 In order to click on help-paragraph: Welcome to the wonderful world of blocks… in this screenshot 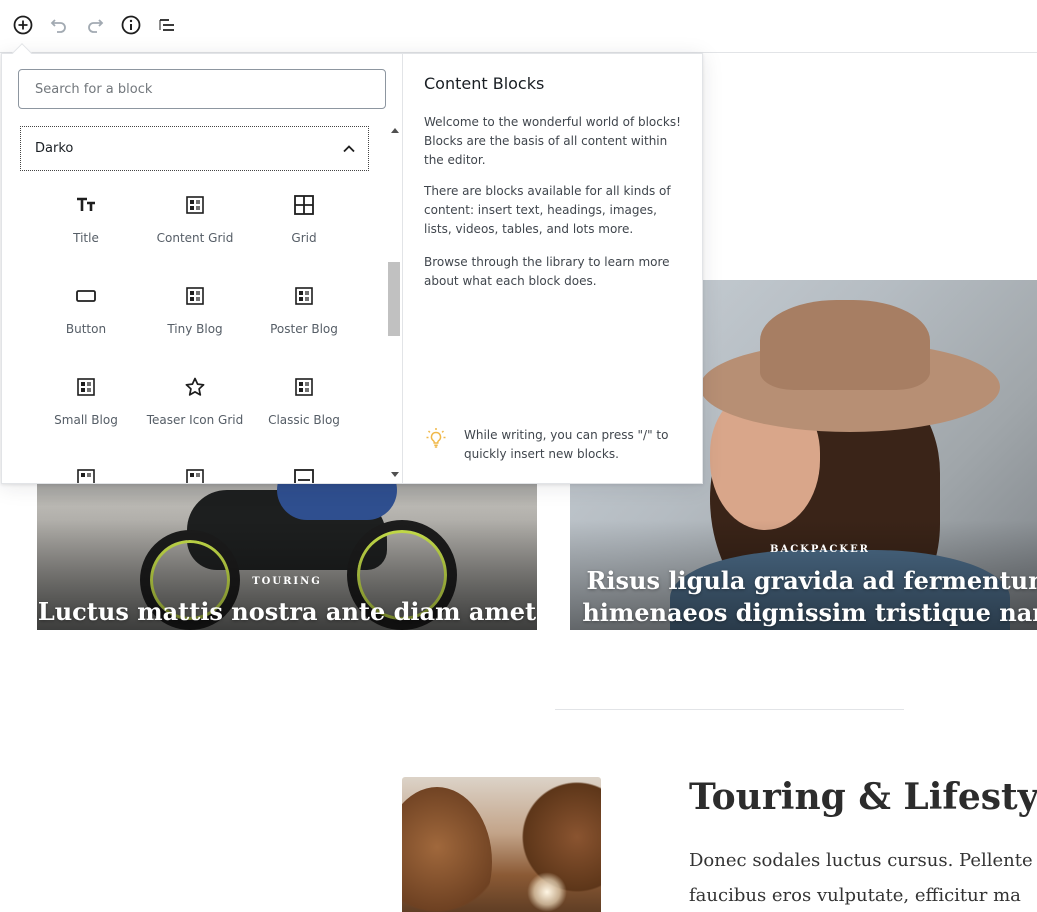, I will do `click(552, 141)`.